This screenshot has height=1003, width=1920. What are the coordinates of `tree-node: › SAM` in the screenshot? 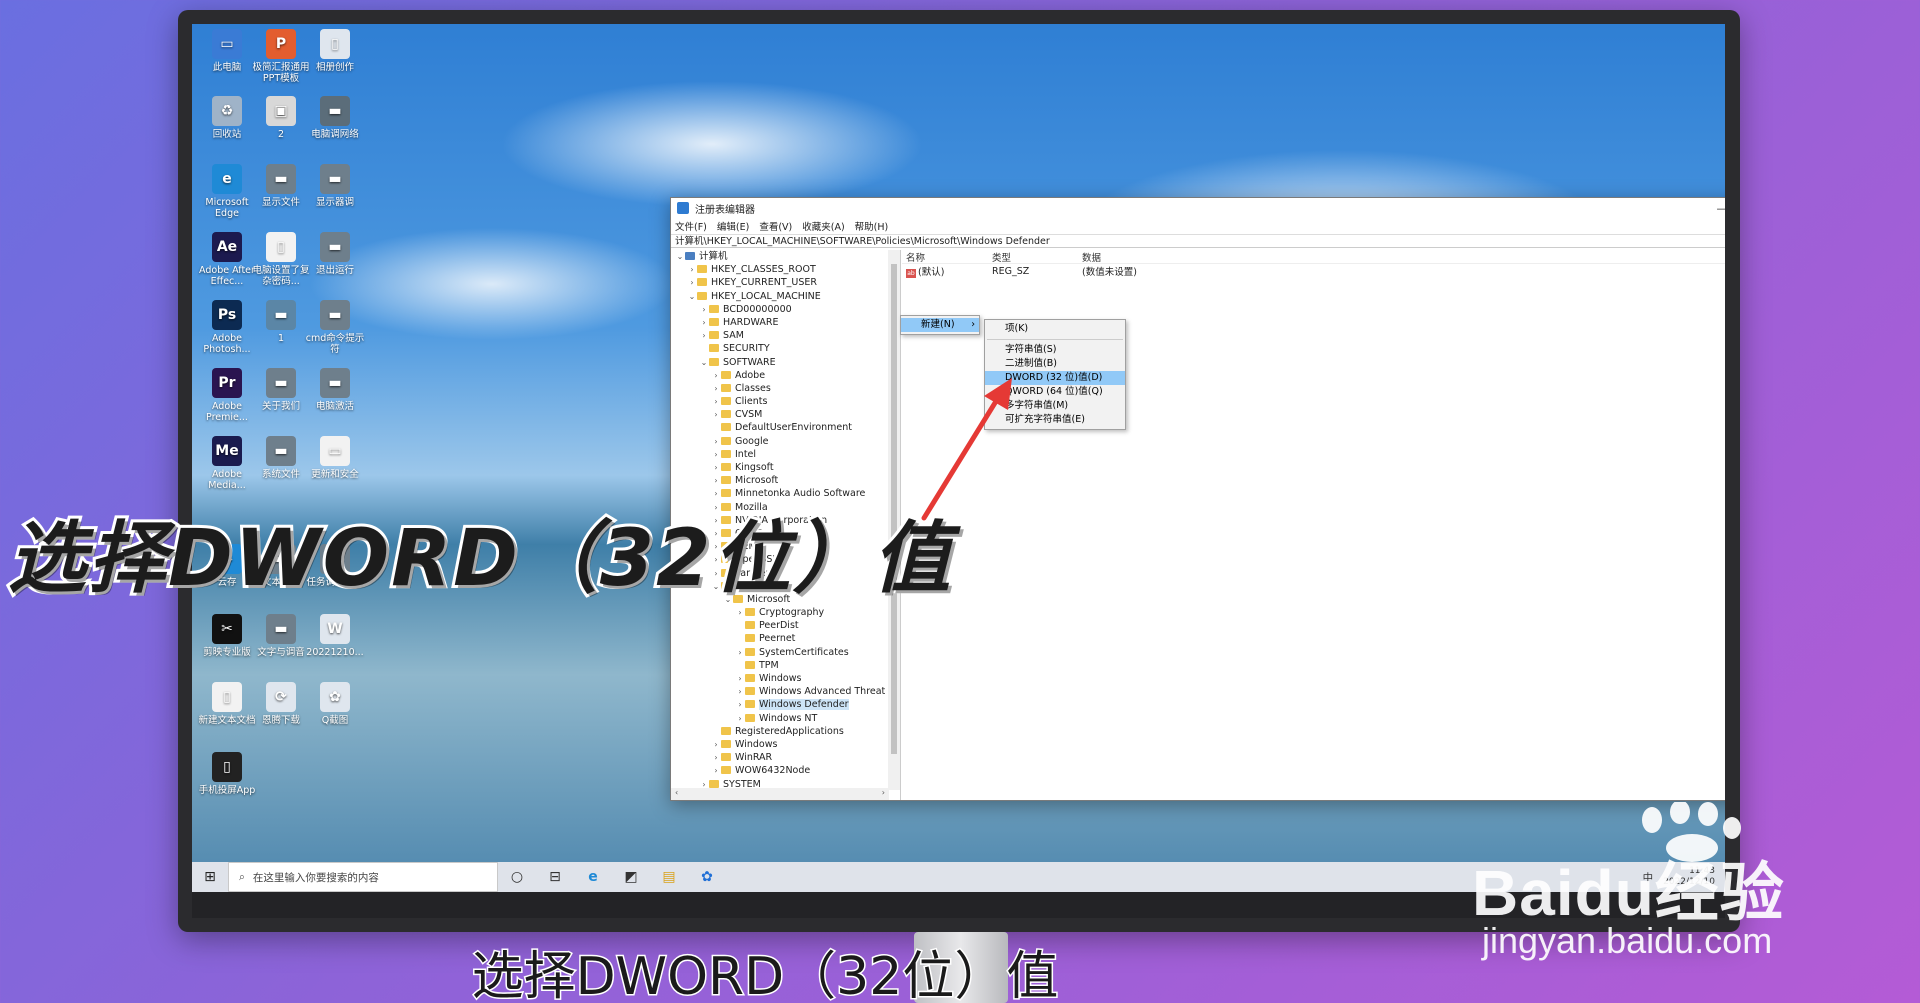 It's located at (785, 335).